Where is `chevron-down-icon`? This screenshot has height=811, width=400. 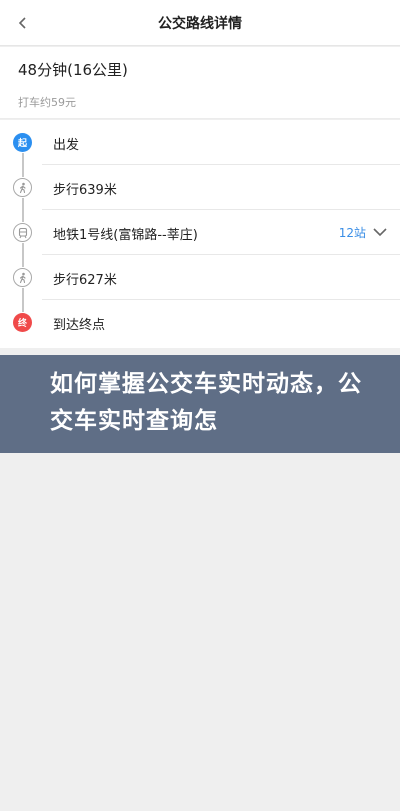
chevron-down-icon is located at coordinates (380, 232).